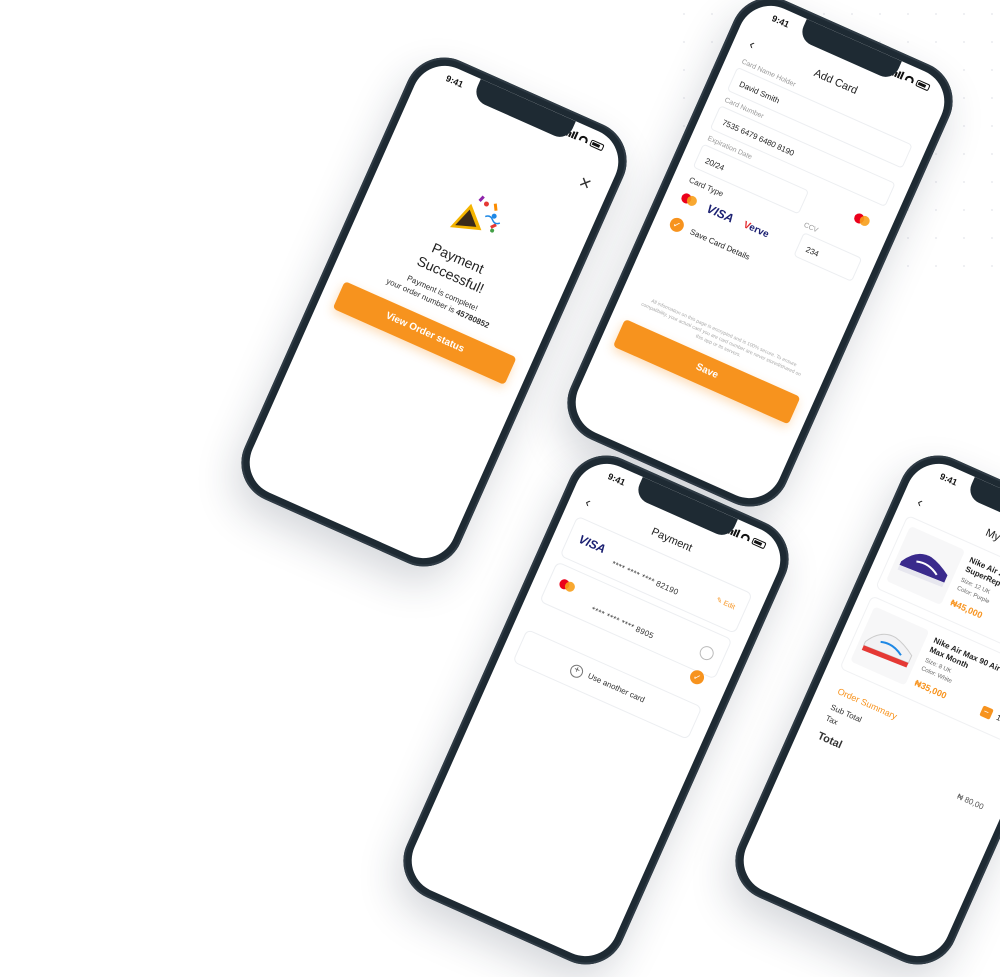 The height and width of the screenshot is (977, 1000). Describe the element at coordinates (720, 244) in the screenshot. I see `save-card-details-label: Save Card Details` at that location.